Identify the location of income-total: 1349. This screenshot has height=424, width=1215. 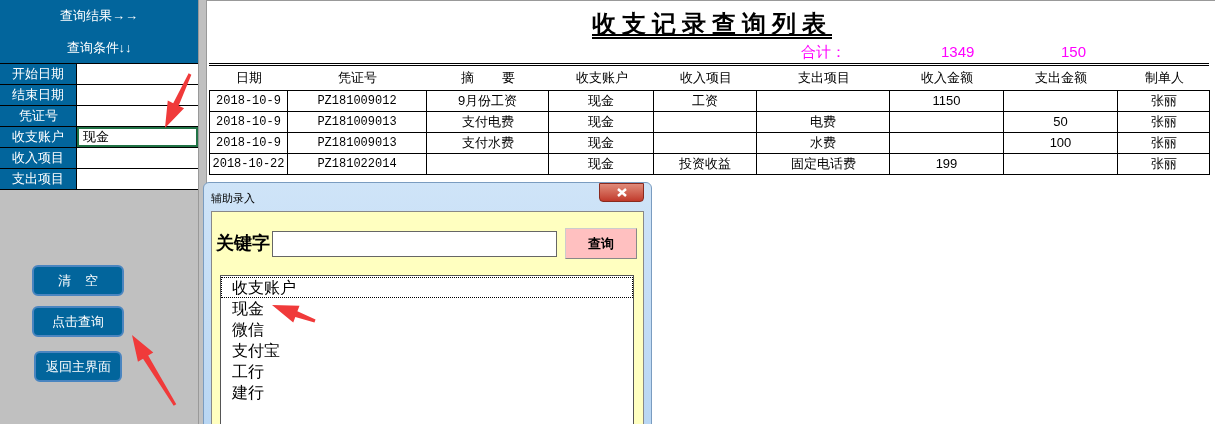
(958, 51).